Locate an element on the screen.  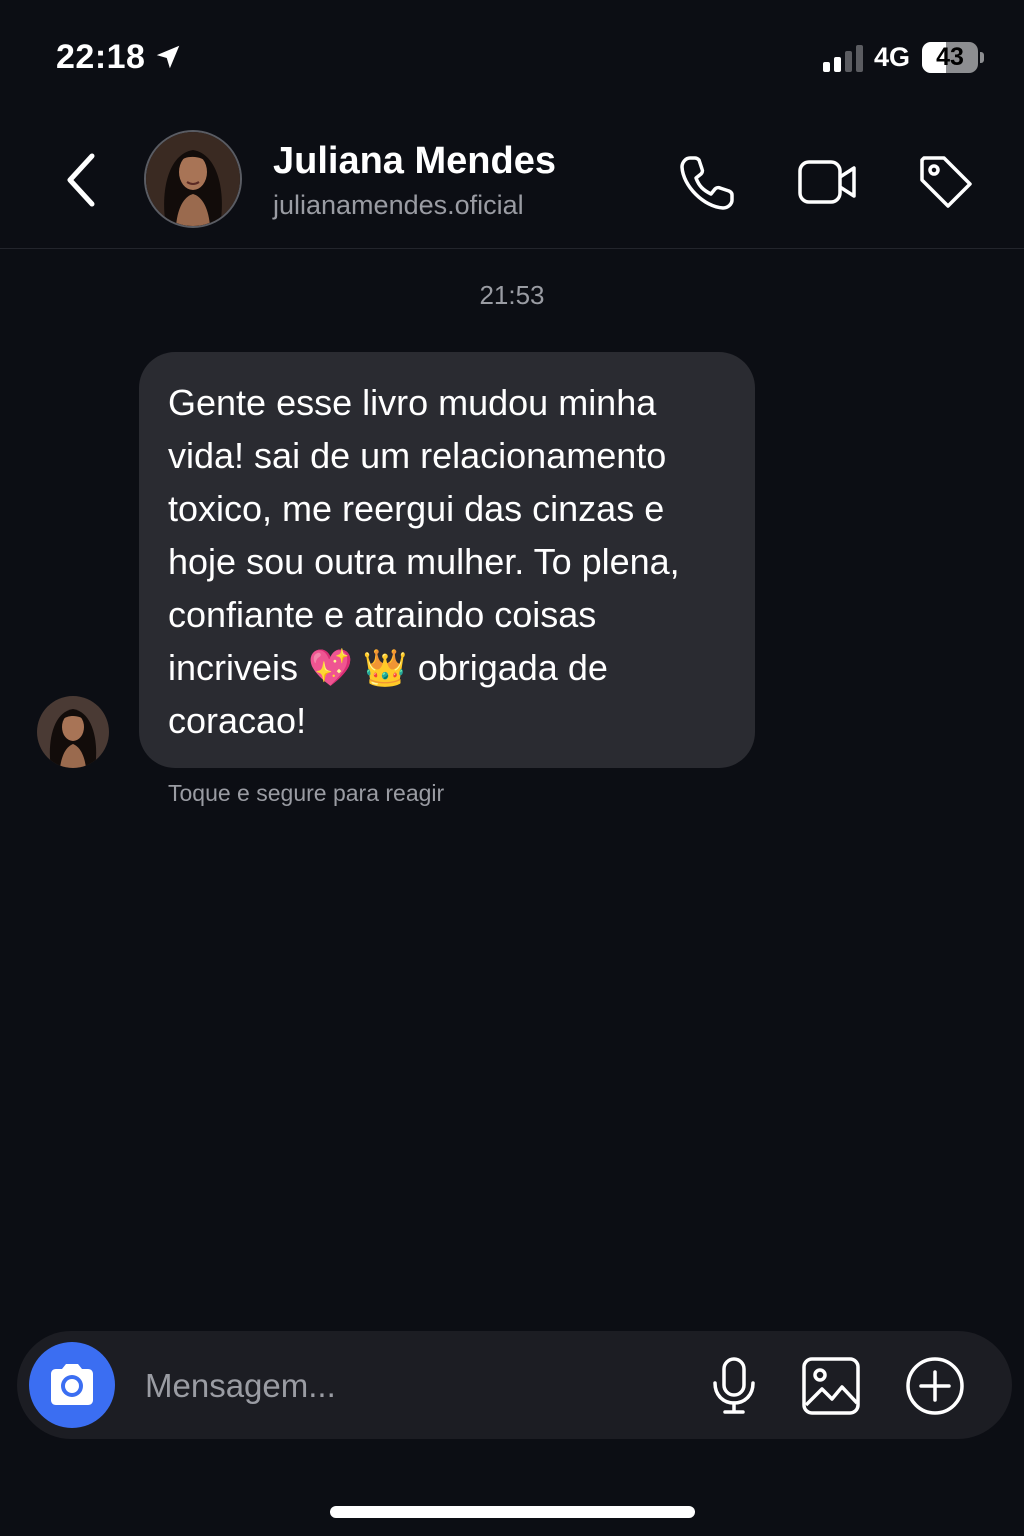
message-line: Gente esse livro mudou minha is located at coordinates (412, 402).